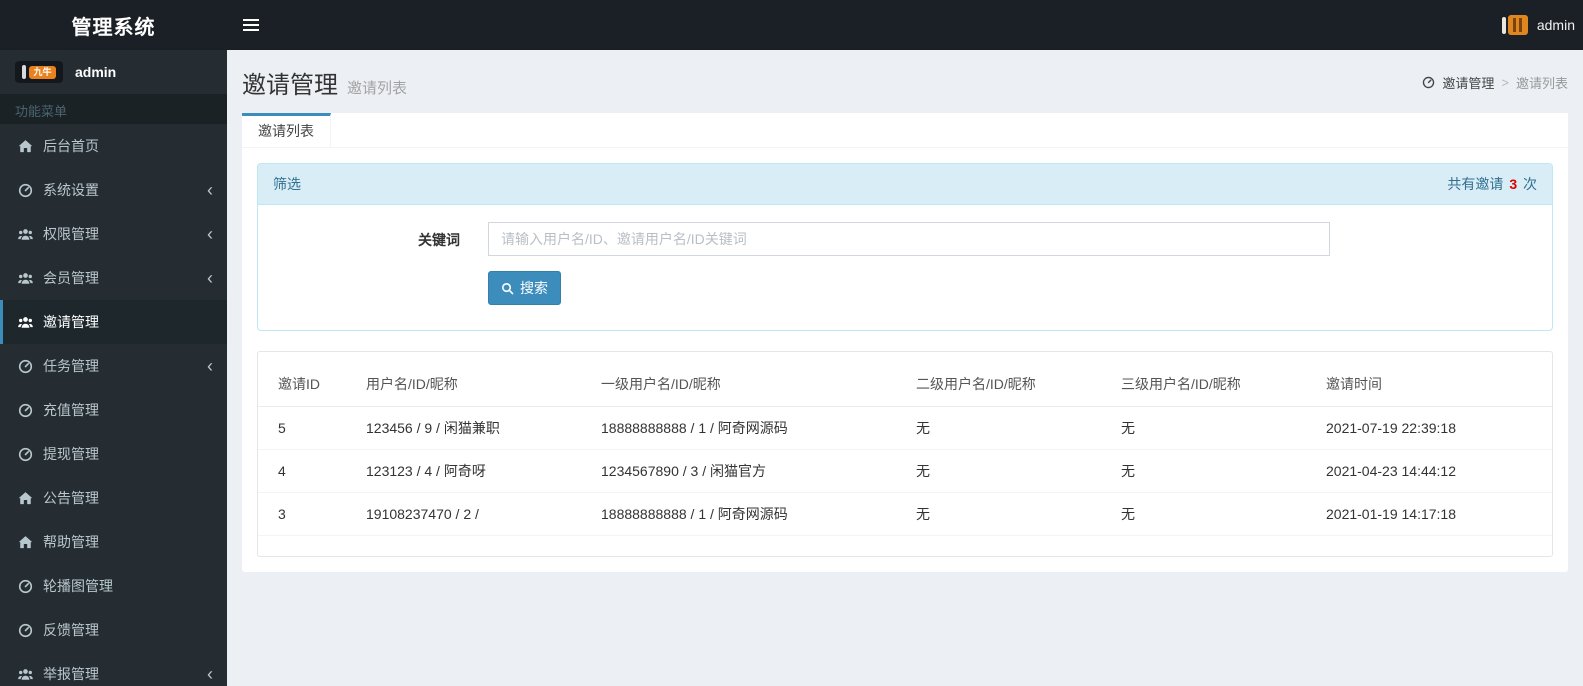 Image resolution: width=1583 pixels, height=686 pixels. What do you see at coordinates (71, 278) in the screenshot?
I see `sidebar-item-label: 会员管理` at bounding box center [71, 278].